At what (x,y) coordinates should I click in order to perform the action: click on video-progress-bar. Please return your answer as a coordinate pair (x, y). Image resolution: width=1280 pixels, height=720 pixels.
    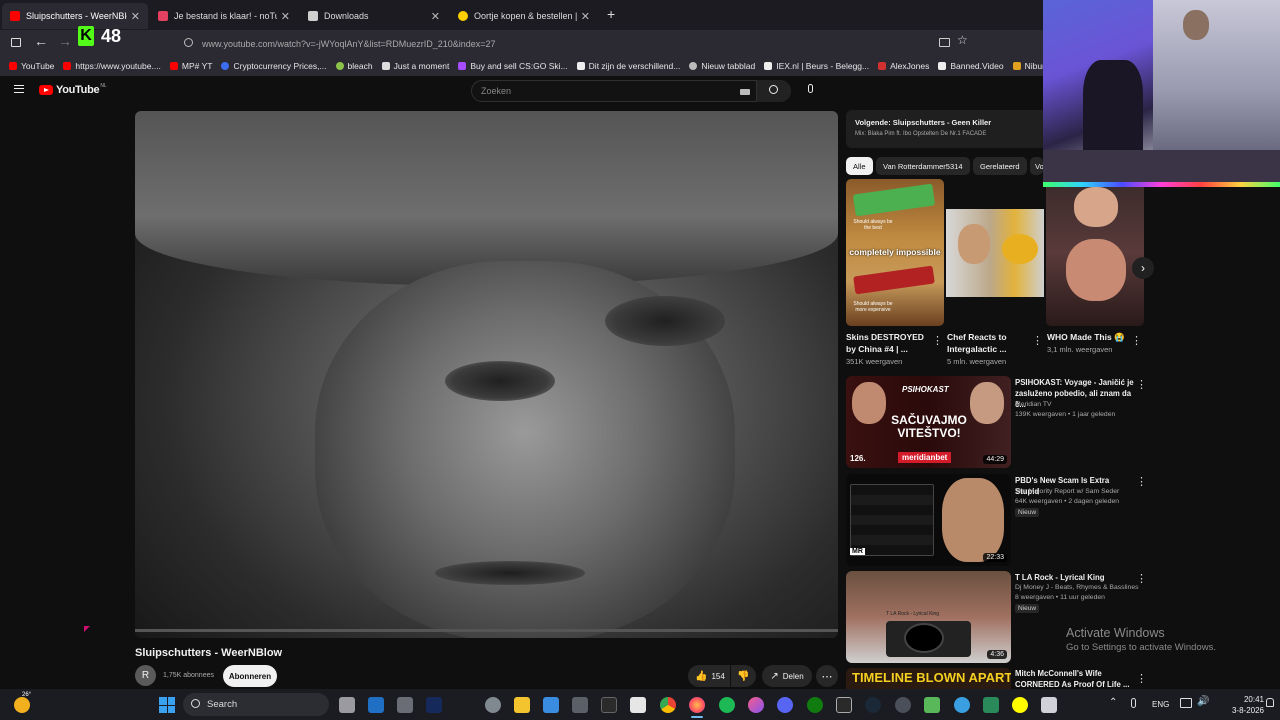
    Looking at the image, I should click on (486, 630).